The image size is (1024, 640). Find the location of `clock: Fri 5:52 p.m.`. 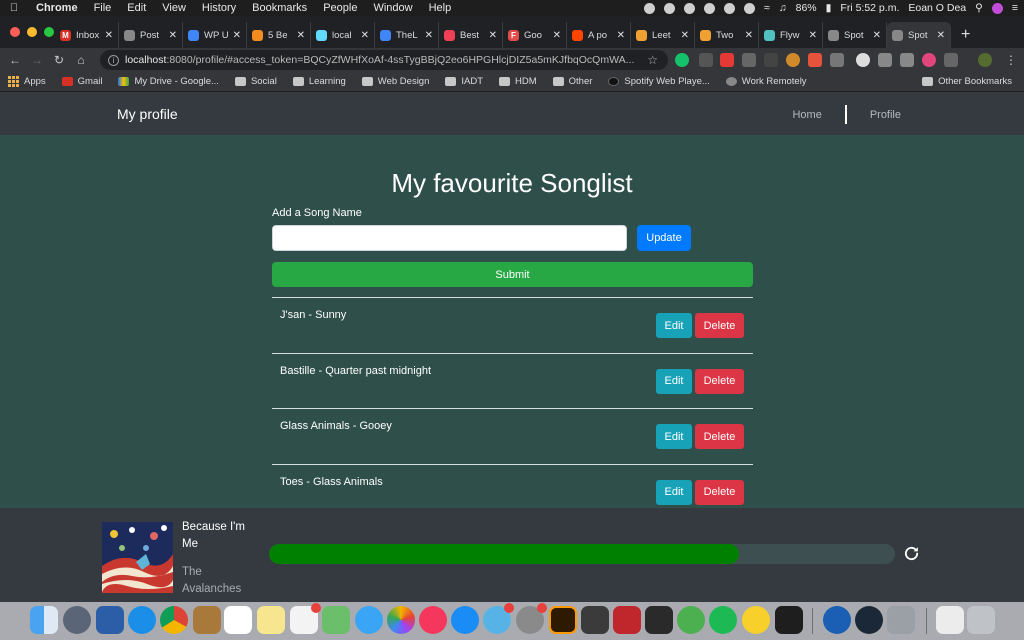

clock: Fri 5:52 p.m. is located at coordinates (869, 8).